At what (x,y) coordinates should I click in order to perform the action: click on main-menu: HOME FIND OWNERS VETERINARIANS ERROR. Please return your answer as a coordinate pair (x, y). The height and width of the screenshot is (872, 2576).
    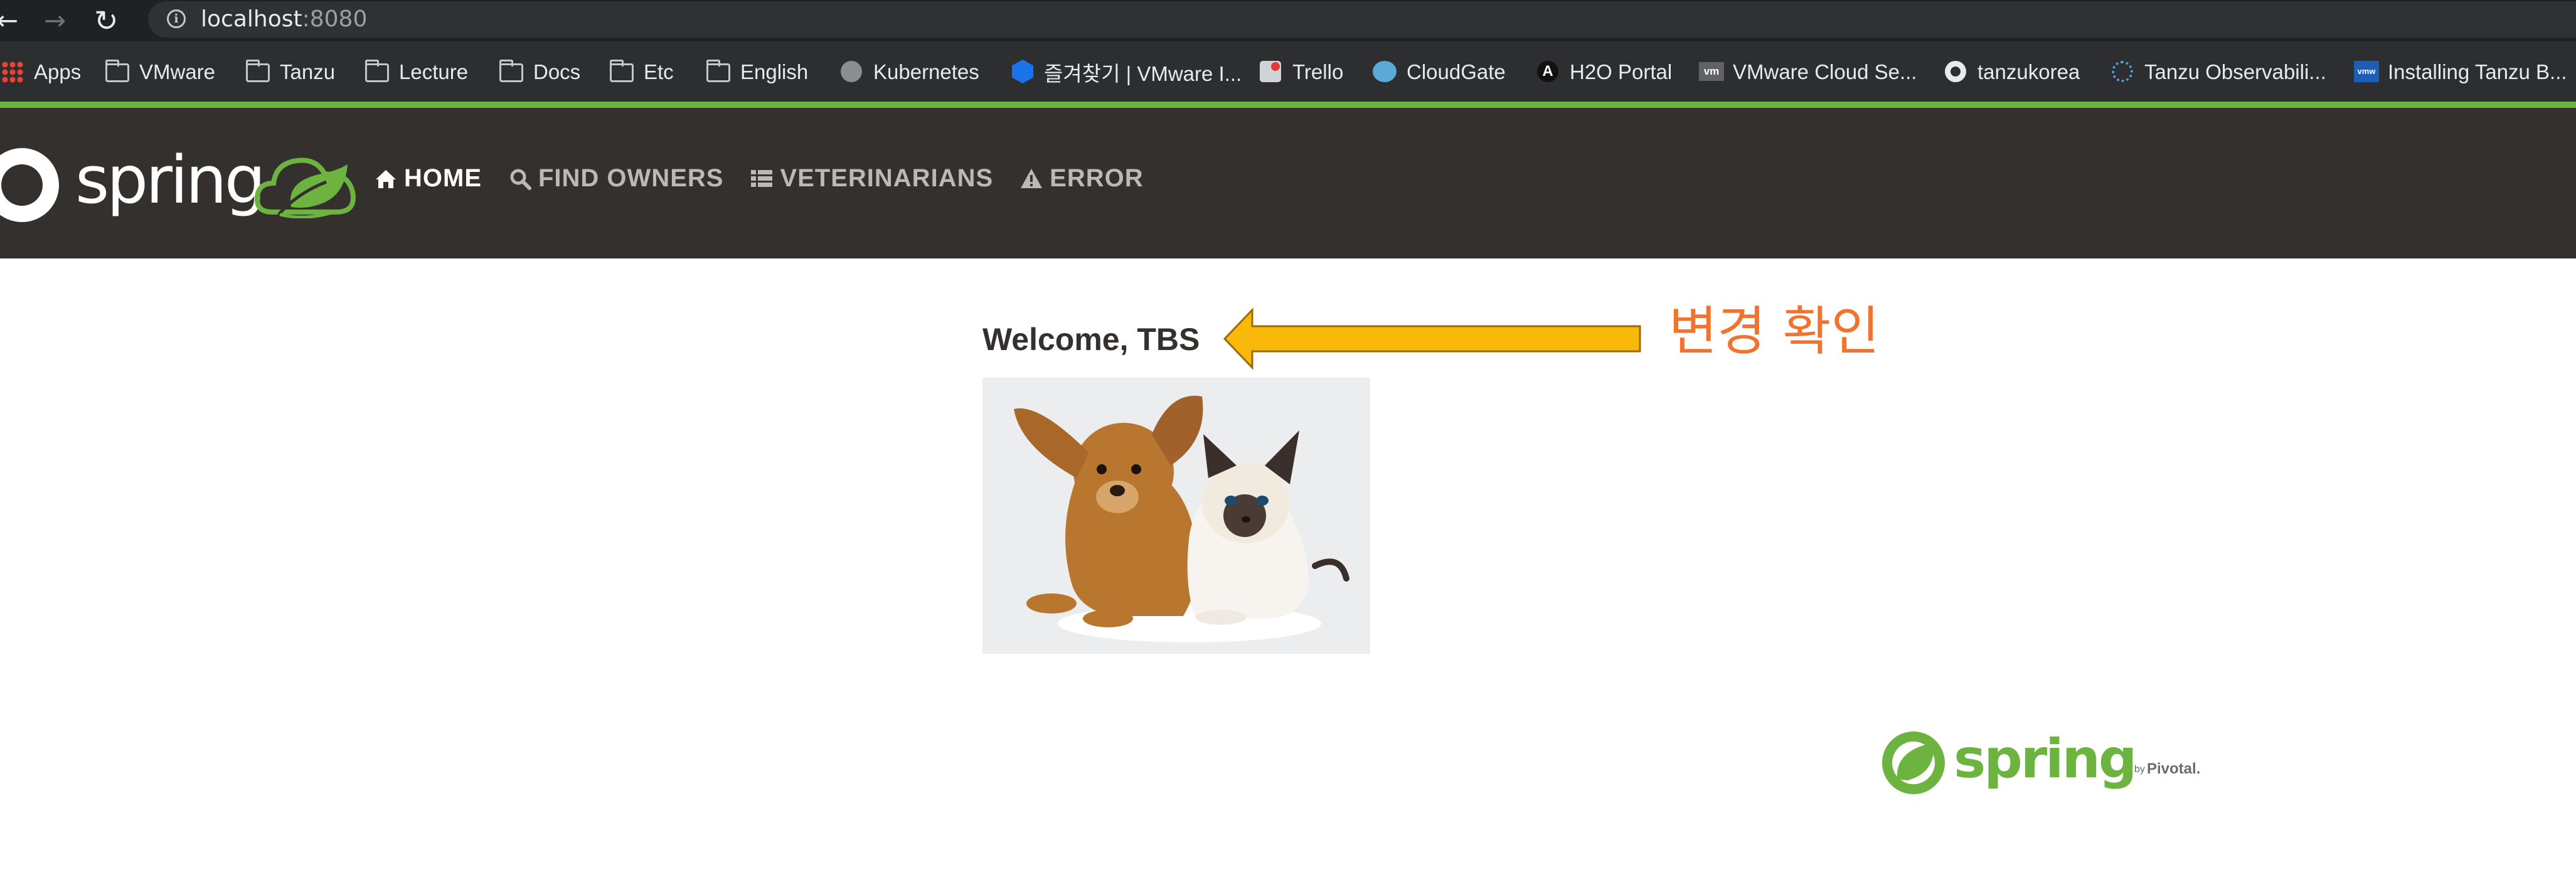
    Looking at the image, I should click on (772, 178).